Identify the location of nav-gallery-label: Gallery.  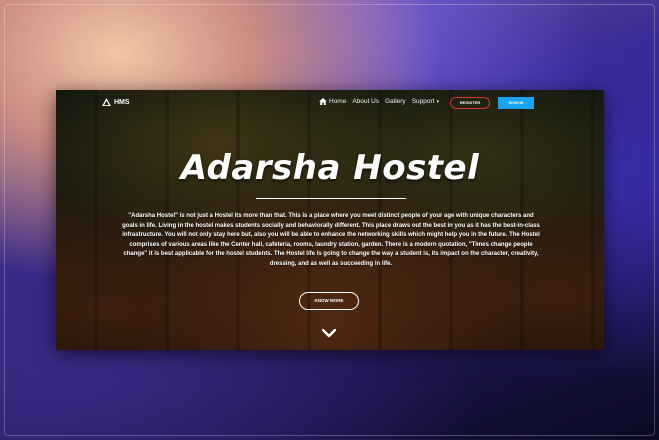
(395, 101).